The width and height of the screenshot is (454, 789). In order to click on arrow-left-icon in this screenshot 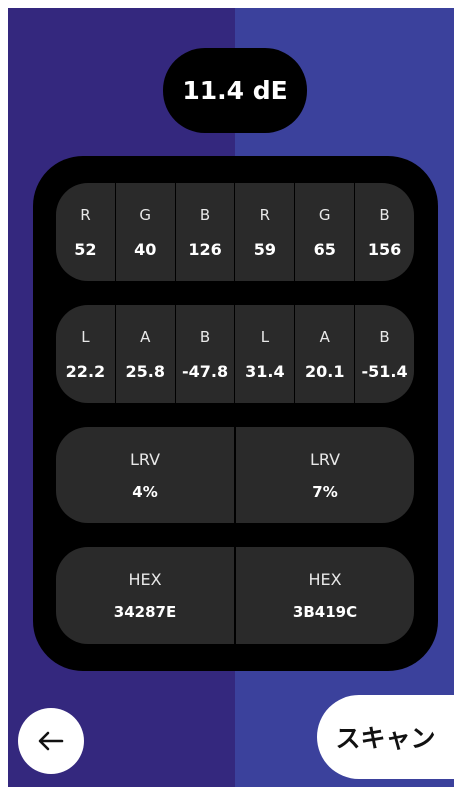, I will do `click(51, 741)`.